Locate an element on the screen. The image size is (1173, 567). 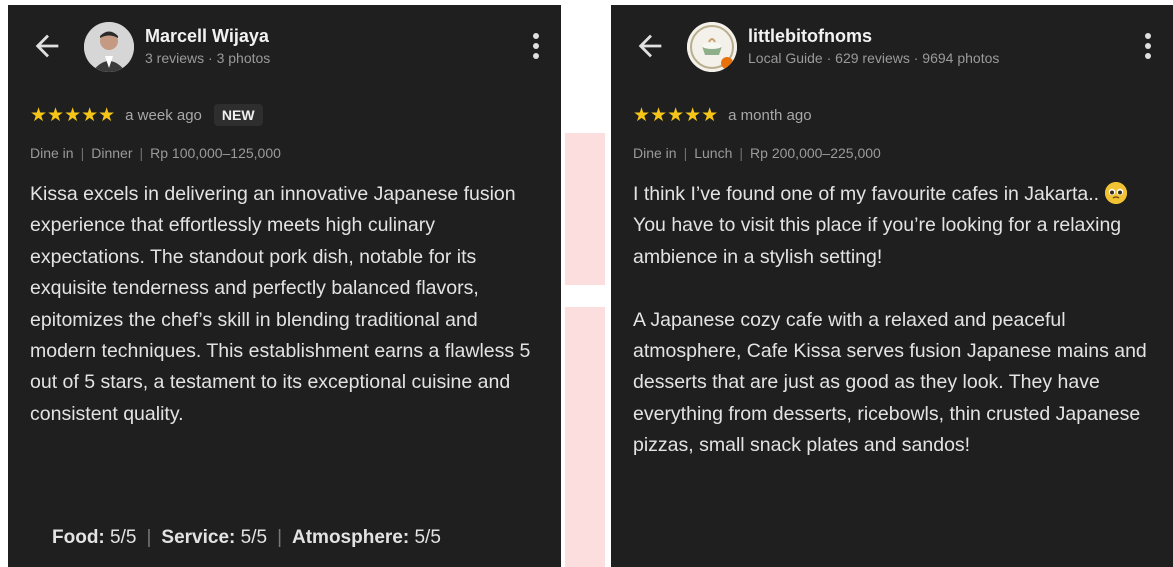
new-badge: NEW is located at coordinates (238, 115).